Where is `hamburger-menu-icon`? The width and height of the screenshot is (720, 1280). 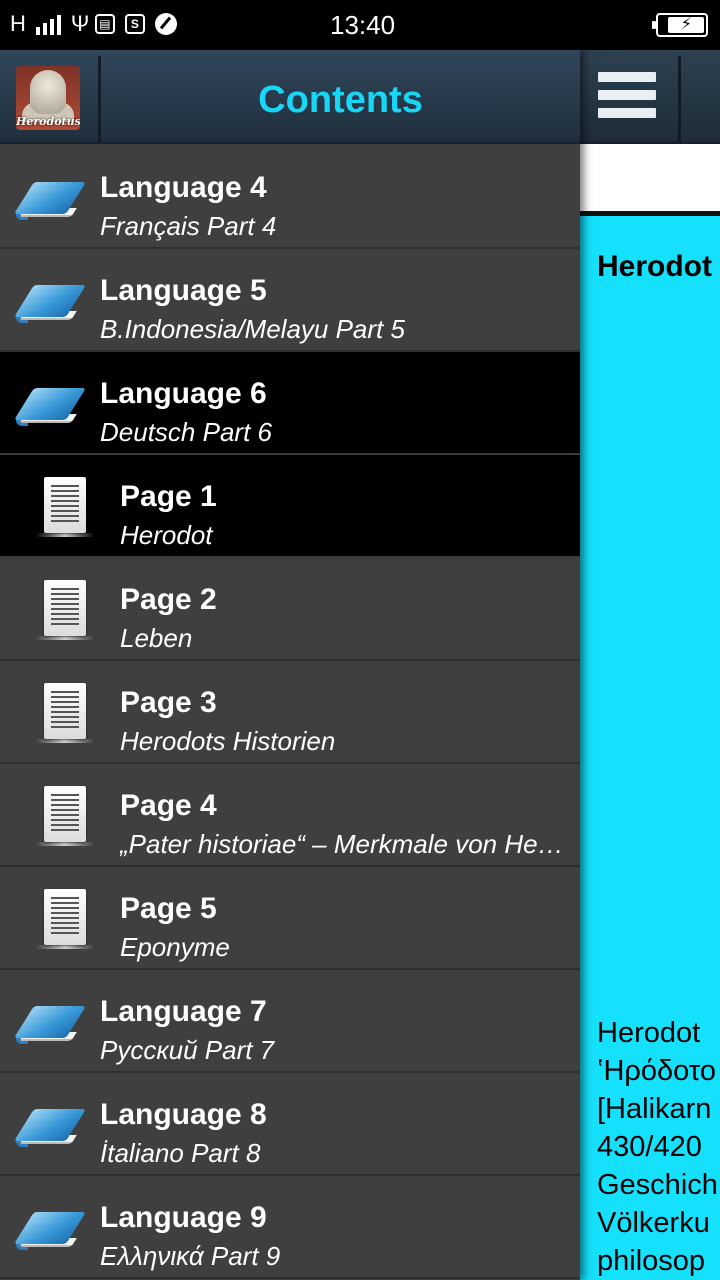 hamburger-menu-icon is located at coordinates (627, 99).